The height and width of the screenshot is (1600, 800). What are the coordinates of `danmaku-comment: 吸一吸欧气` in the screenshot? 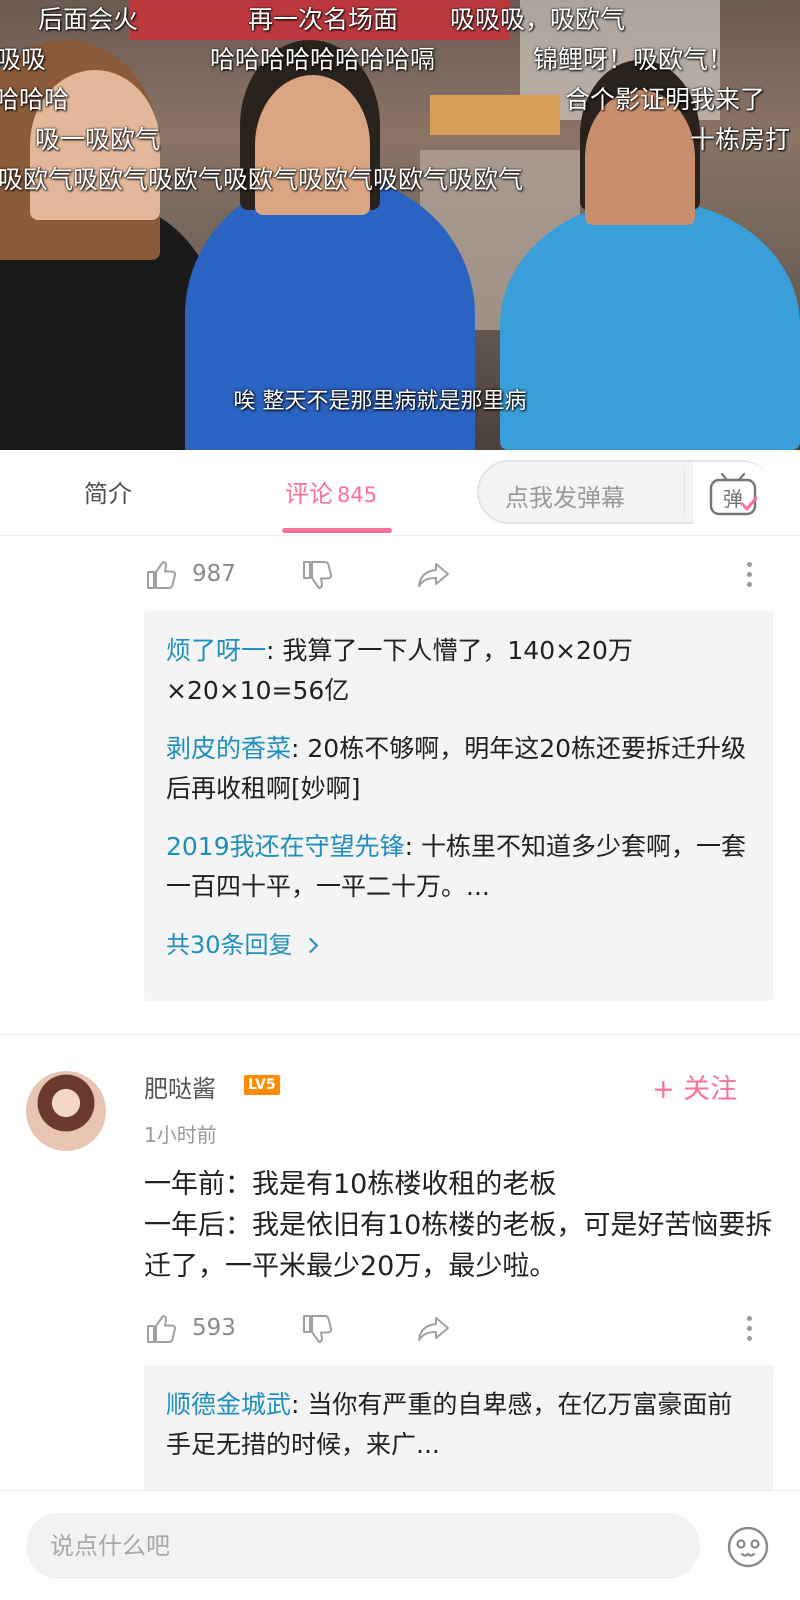 It's located at (98, 139).